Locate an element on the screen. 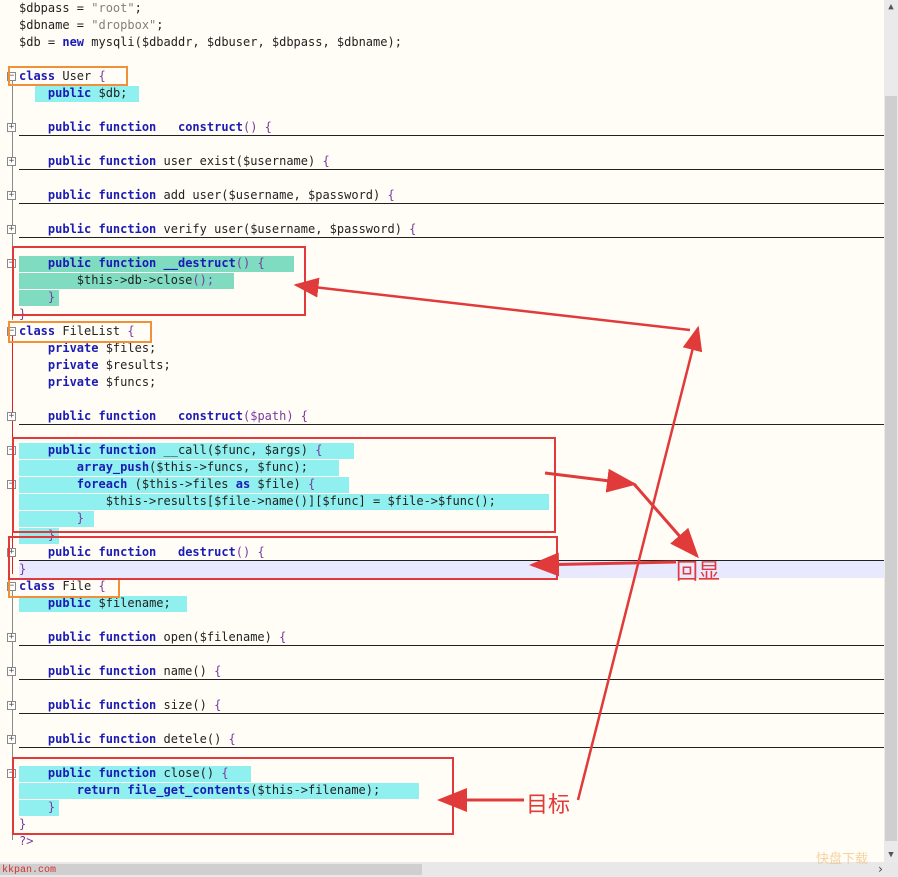  scroll-right-icon: › is located at coordinates (880, 869).